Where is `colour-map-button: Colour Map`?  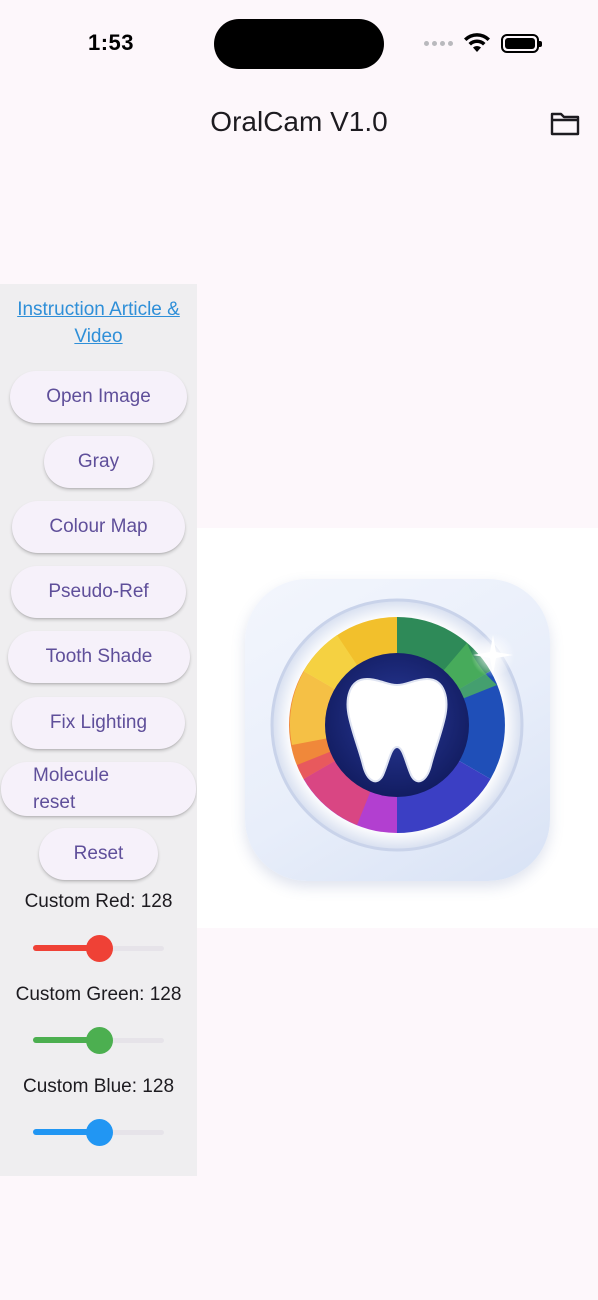 colour-map-button: Colour Map is located at coordinates (98, 527).